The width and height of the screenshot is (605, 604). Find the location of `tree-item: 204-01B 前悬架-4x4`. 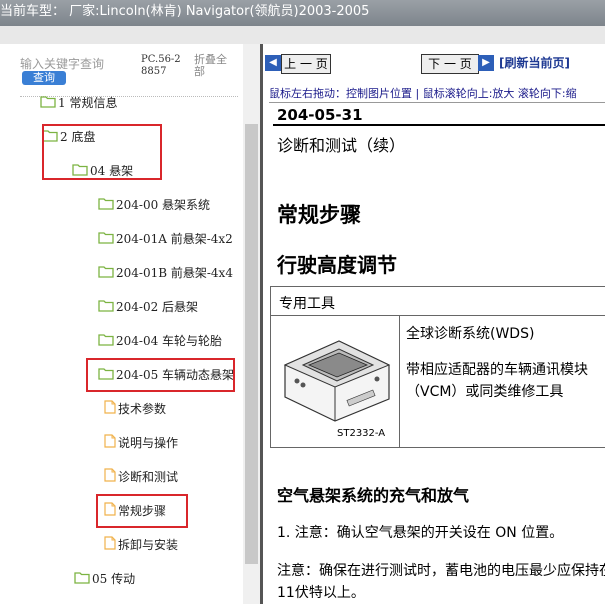

tree-item: 204-01B 前悬架-4x4 is located at coordinates (165, 273).